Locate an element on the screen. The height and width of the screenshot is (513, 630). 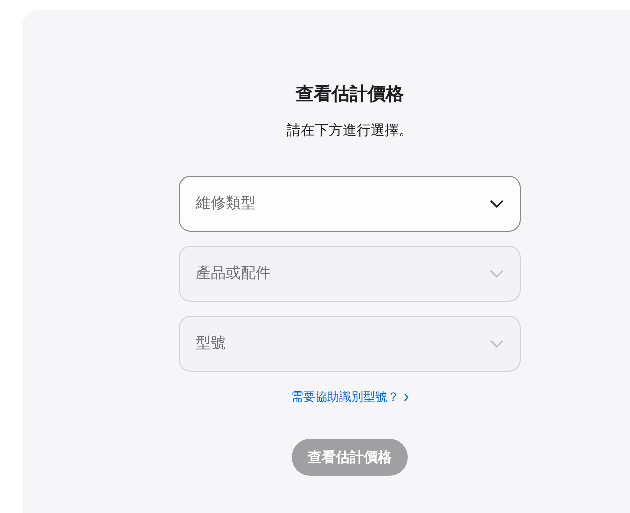
chevron-right-icon is located at coordinates (406, 397).